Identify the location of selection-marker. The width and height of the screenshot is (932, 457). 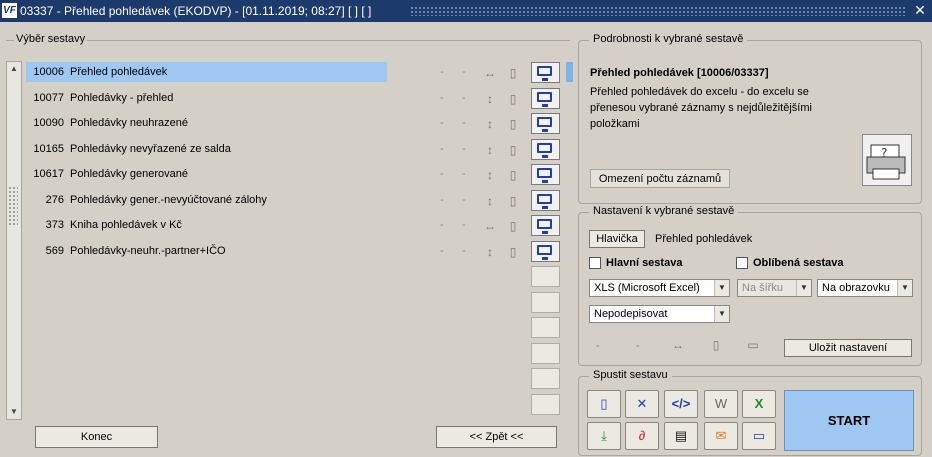
(569, 72).